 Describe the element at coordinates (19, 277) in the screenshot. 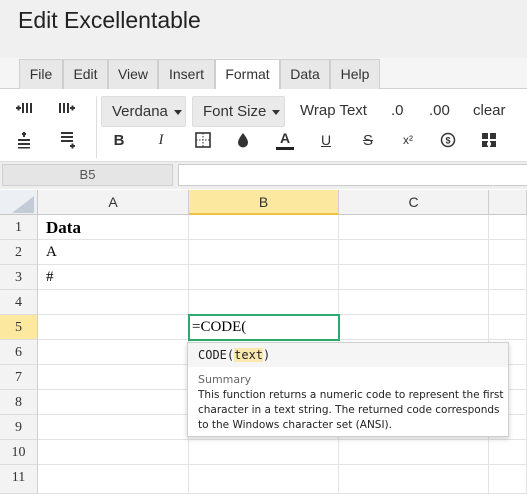

I see `row-header-3: 3` at that location.